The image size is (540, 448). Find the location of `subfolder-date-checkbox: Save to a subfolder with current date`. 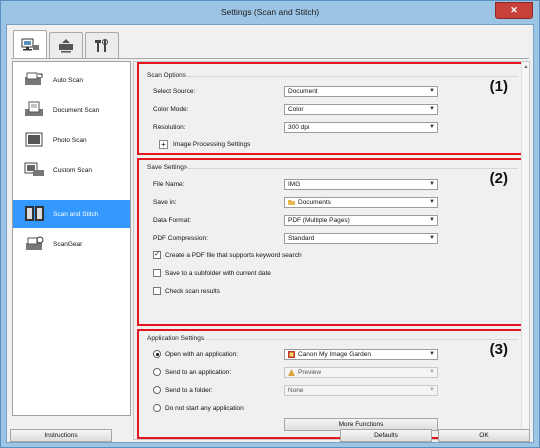

subfolder-date-checkbox: Save to a subfolder with current date is located at coordinates (212, 273).